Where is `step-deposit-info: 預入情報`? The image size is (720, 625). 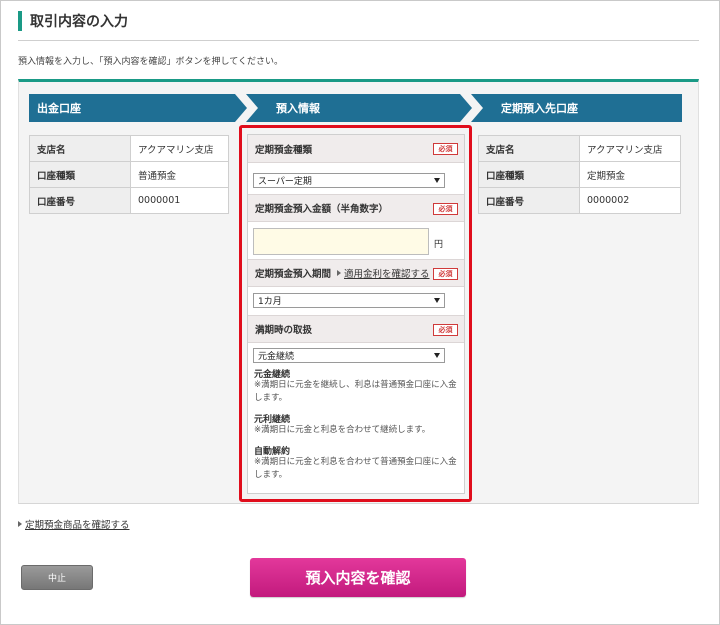
step-deposit-info: 預入情報 is located at coordinates (359, 108).